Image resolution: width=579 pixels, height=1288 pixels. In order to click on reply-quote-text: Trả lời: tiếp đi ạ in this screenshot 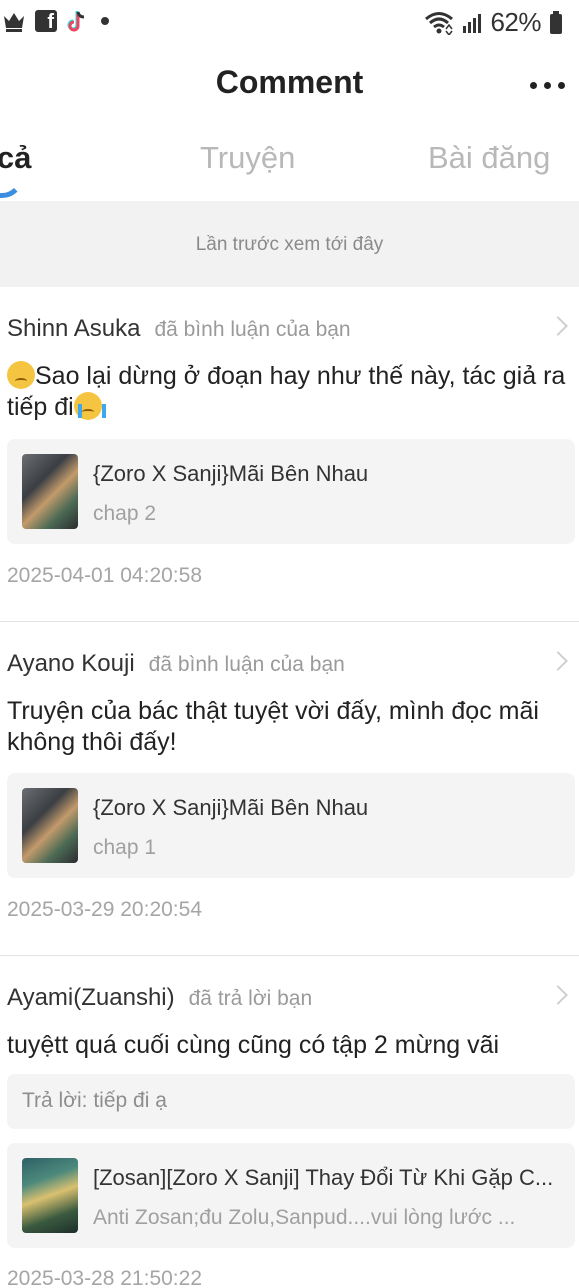, I will do `click(94, 1100)`.